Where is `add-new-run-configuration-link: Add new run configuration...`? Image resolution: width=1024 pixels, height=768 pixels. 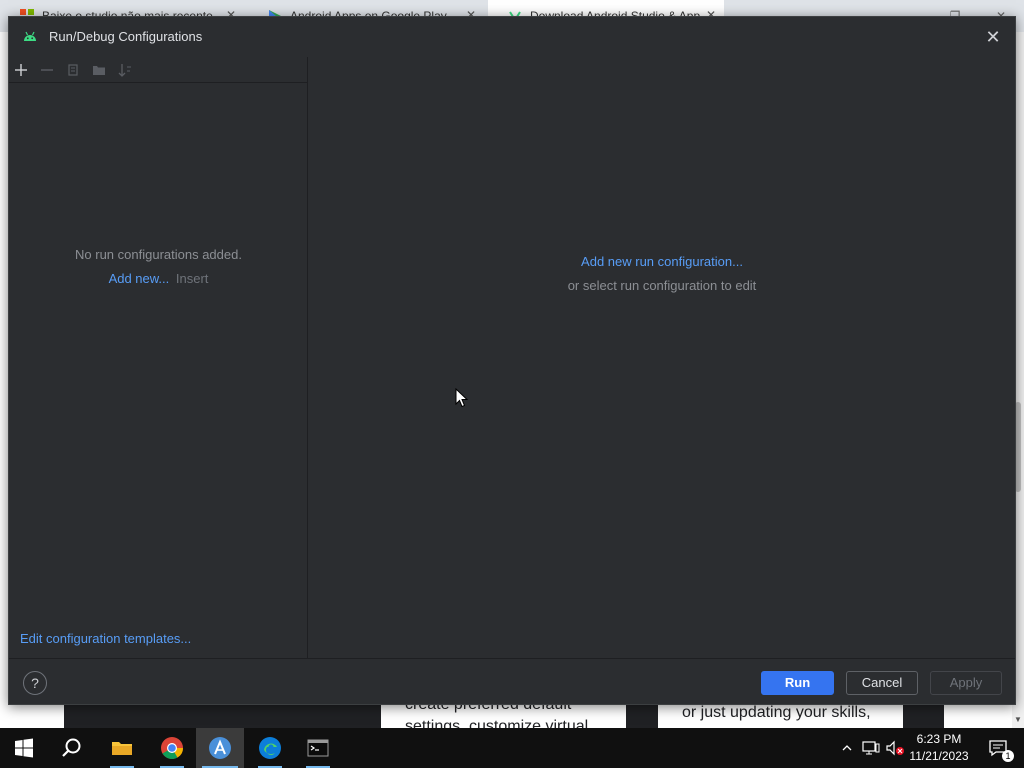
add-new-run-configuration-link: Add new run configuration... is located at coordinates (662, 261).